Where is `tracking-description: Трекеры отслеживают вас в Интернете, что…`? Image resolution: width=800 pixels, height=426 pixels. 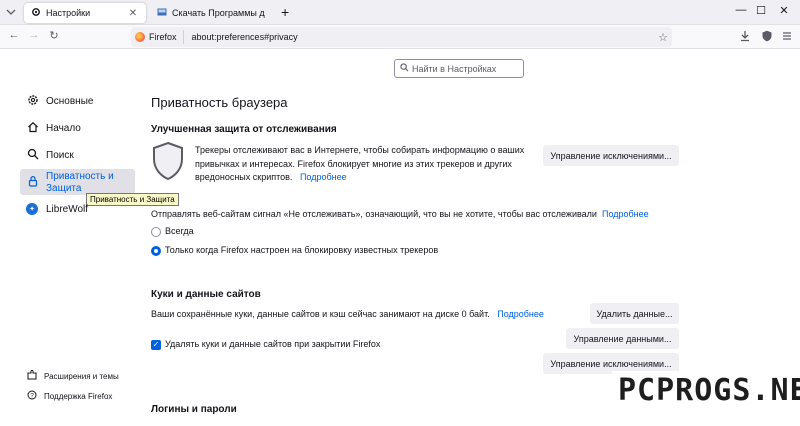
tracking-description: Трекеры отслеживают вас в Интернете, что… is located at coordinates (365, 164).